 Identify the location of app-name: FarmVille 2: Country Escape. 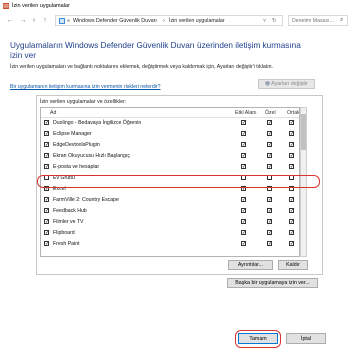
(86, 199).